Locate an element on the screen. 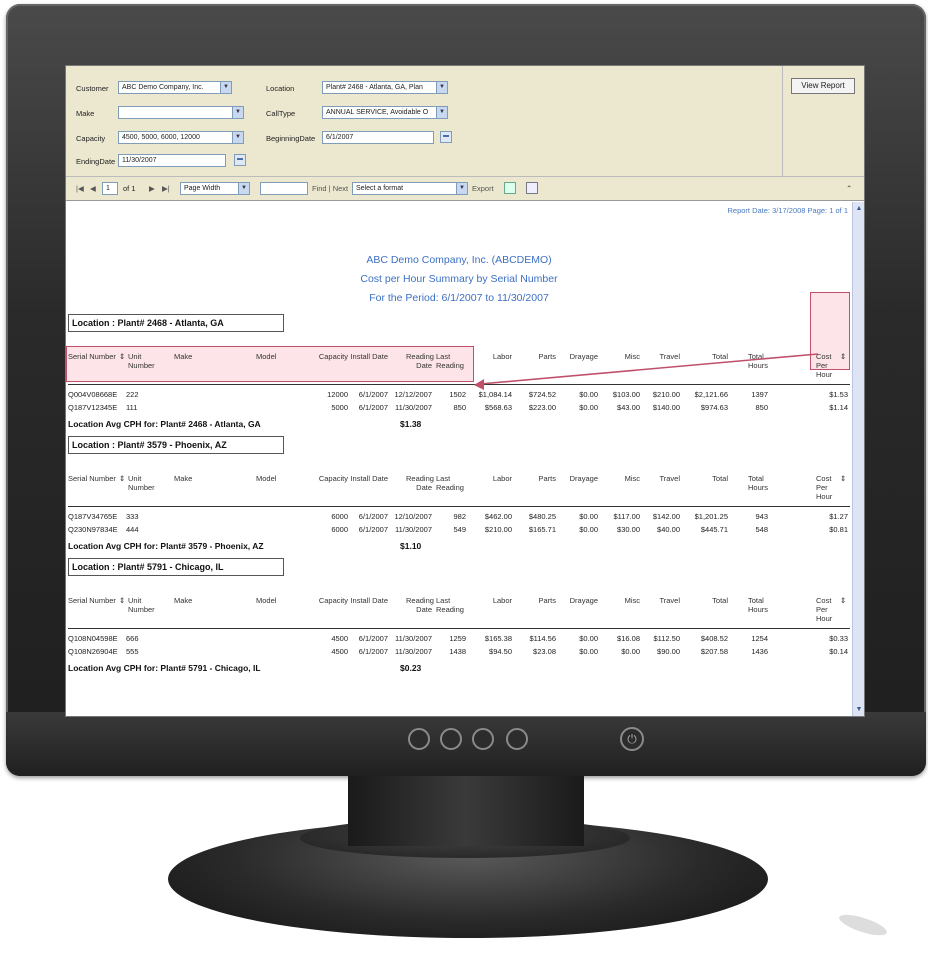 Image resolution: width=928 pixels, height=958 pixels. customer-select: ABC Demo Company, Inc. ▼ is located at coordinates (175, 87).